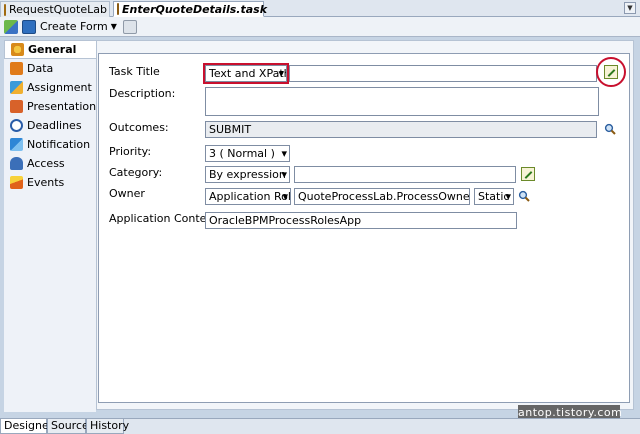  Describe the element at coordinates (127, 193) in the screenshot. I see `owner-label: Owner` at that location.